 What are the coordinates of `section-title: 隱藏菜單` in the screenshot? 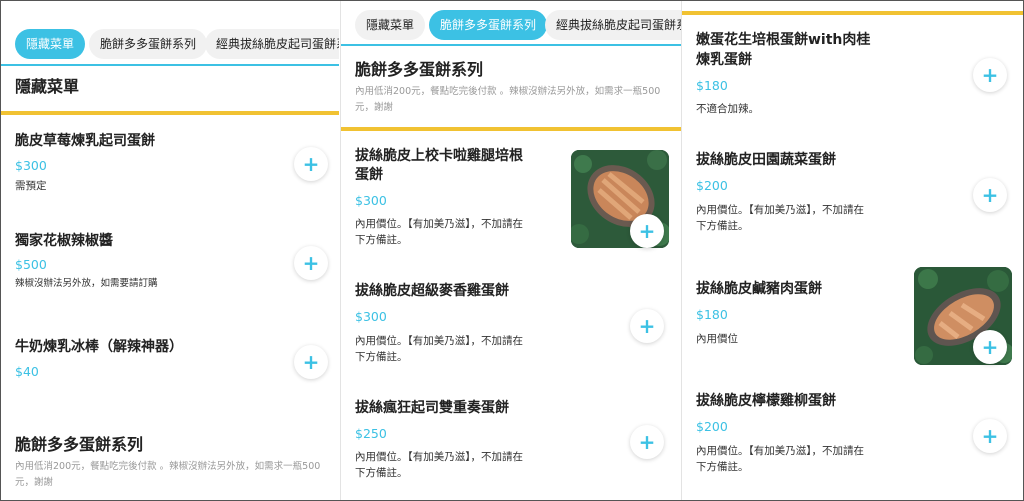 It's located at (47, 86).